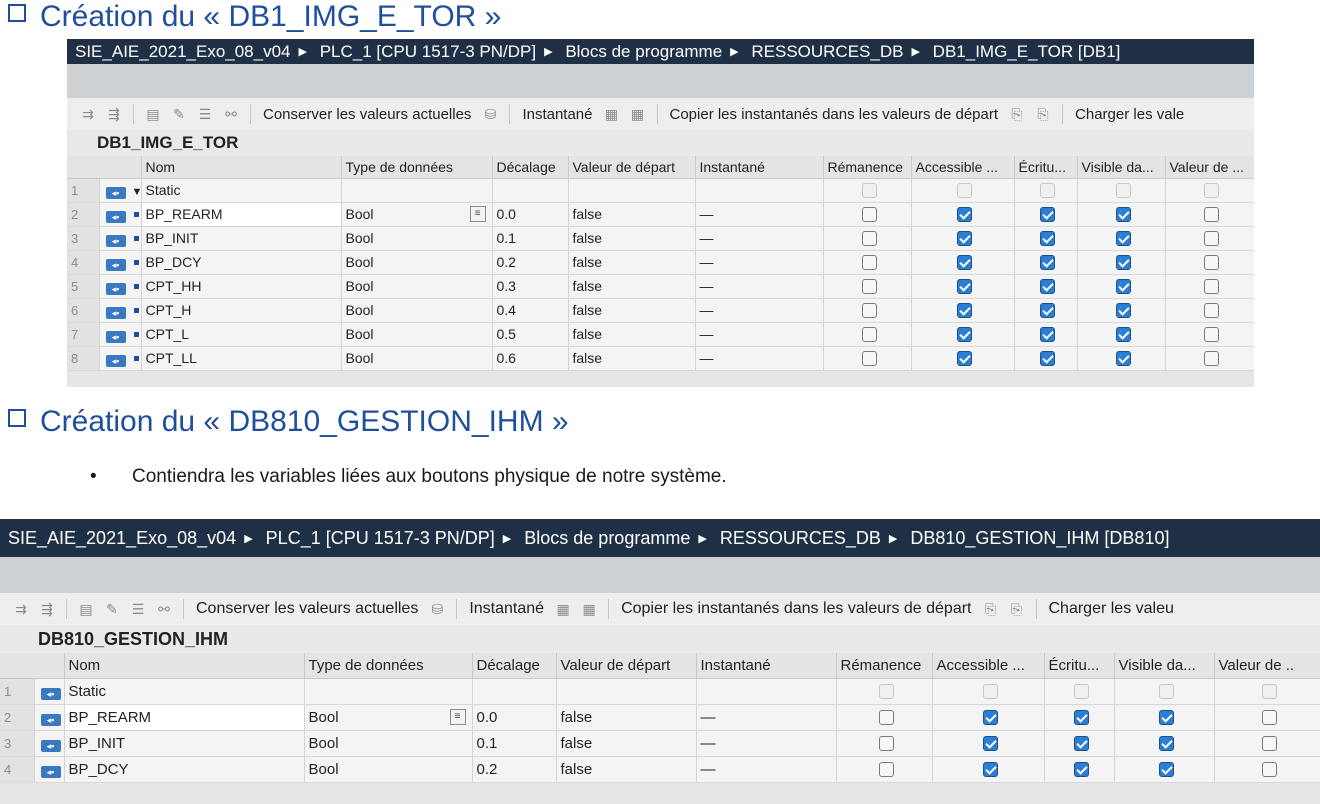 Image resolution: width=1320 pixels, height=804 pixels. I want to click on collapse-triangle-icon: ▼, so click(136, 192).